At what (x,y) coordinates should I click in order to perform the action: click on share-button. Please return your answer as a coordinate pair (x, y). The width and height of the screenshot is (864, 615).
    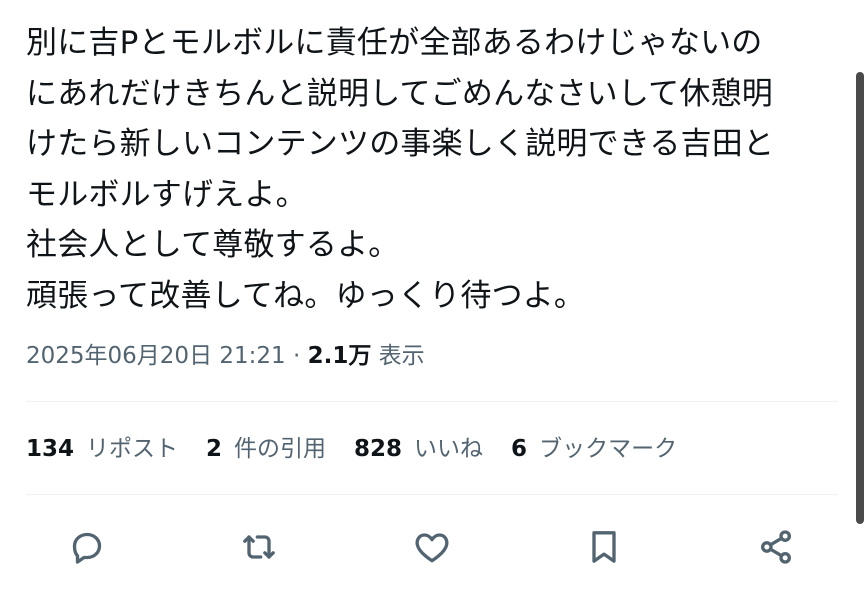
    Looking at the image, I should click on (776, 547).